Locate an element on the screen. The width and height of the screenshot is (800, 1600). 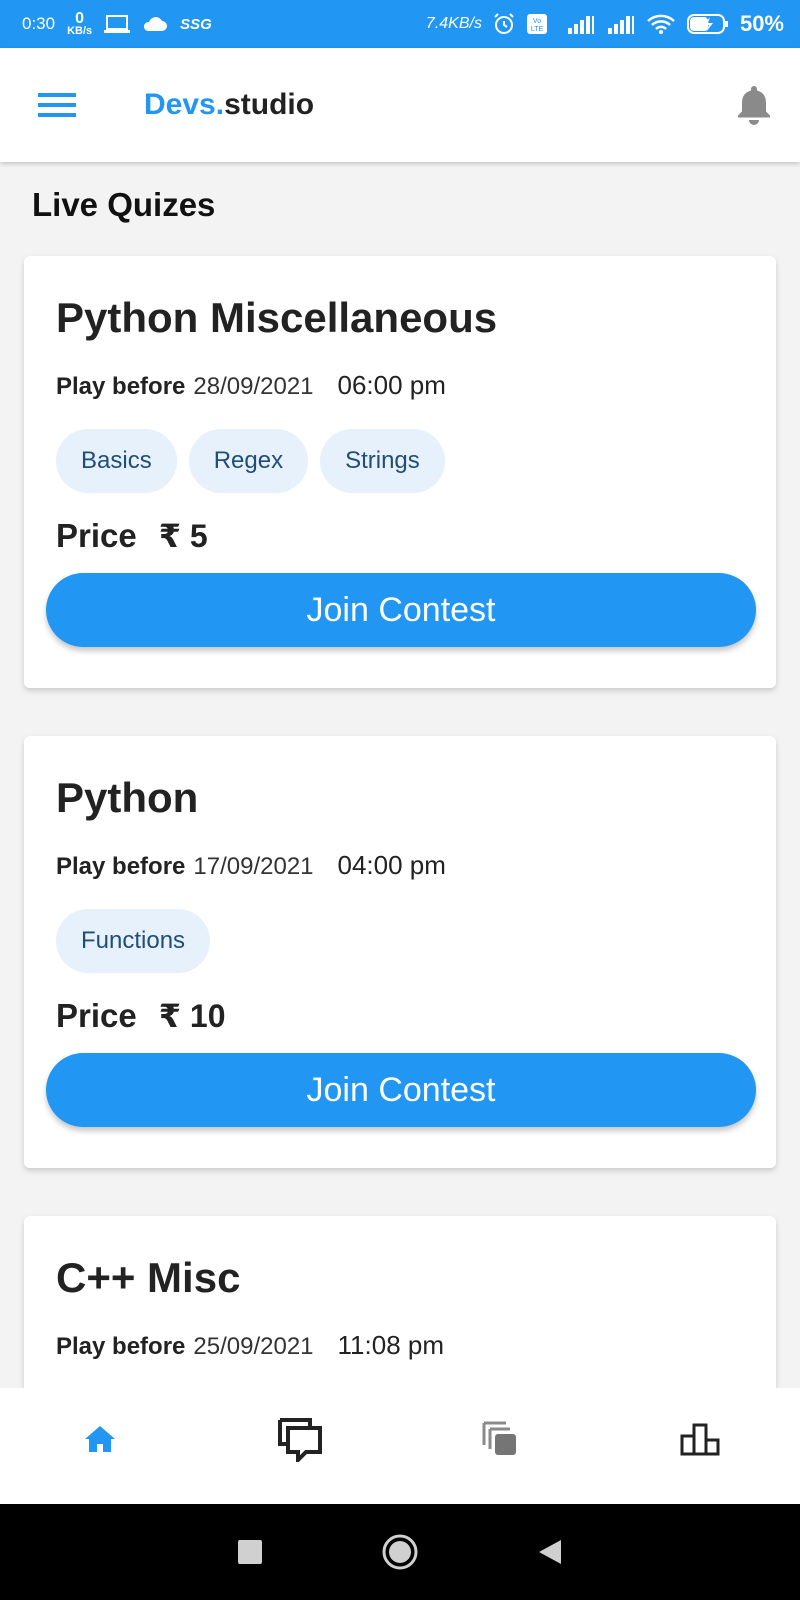
volte-icon: Vo LTE is located at coordinates (537, 24).